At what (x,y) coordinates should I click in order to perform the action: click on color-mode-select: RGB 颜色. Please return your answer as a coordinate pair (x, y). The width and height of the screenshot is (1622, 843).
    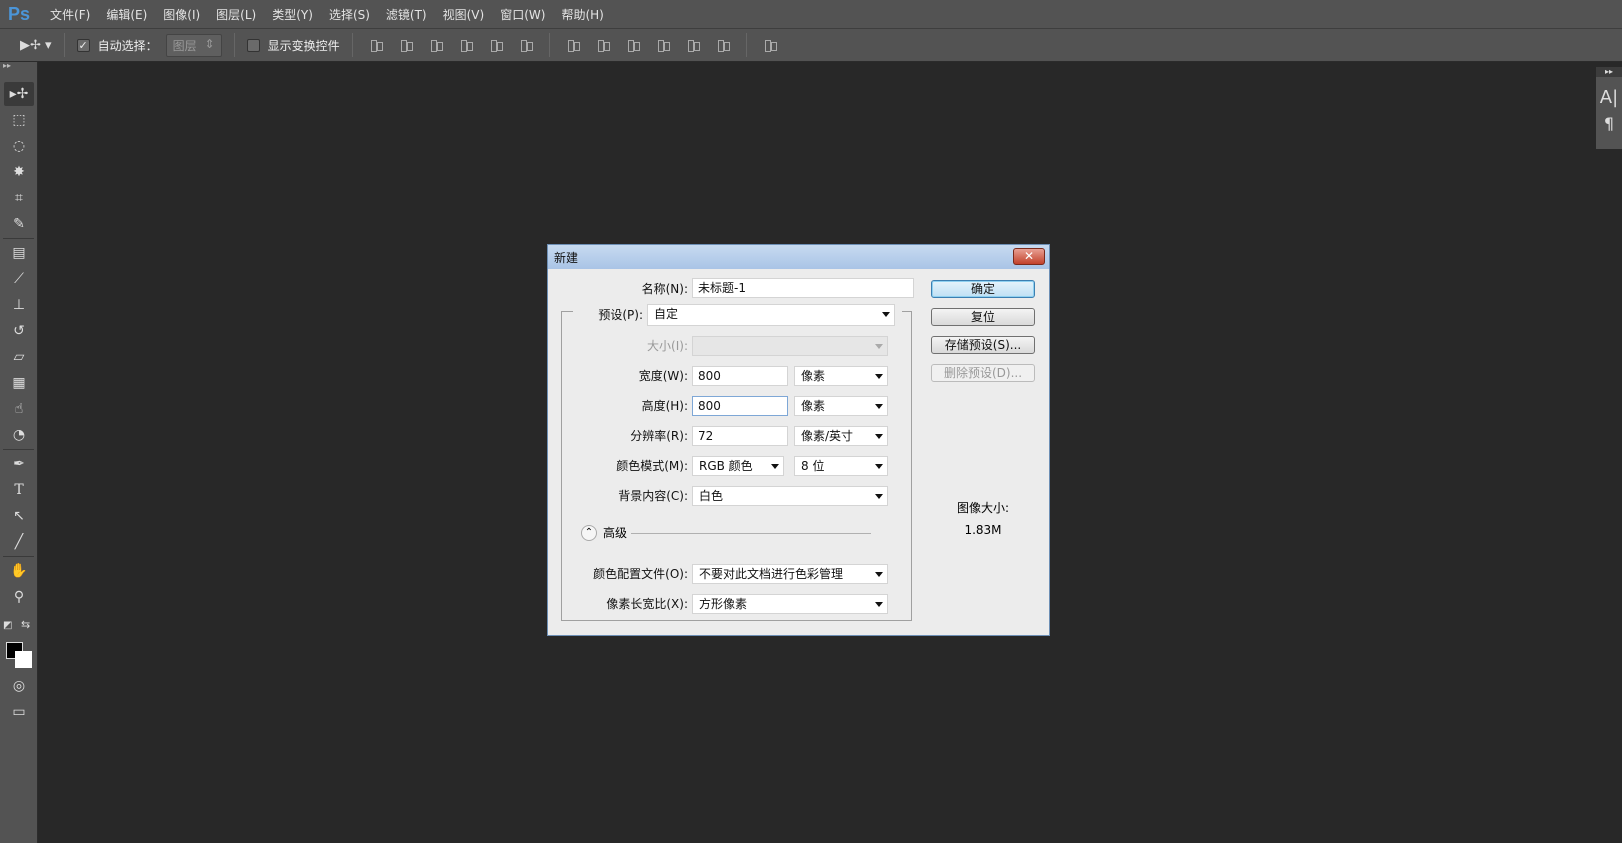
    Looking at the image, I should click on (738, 466).